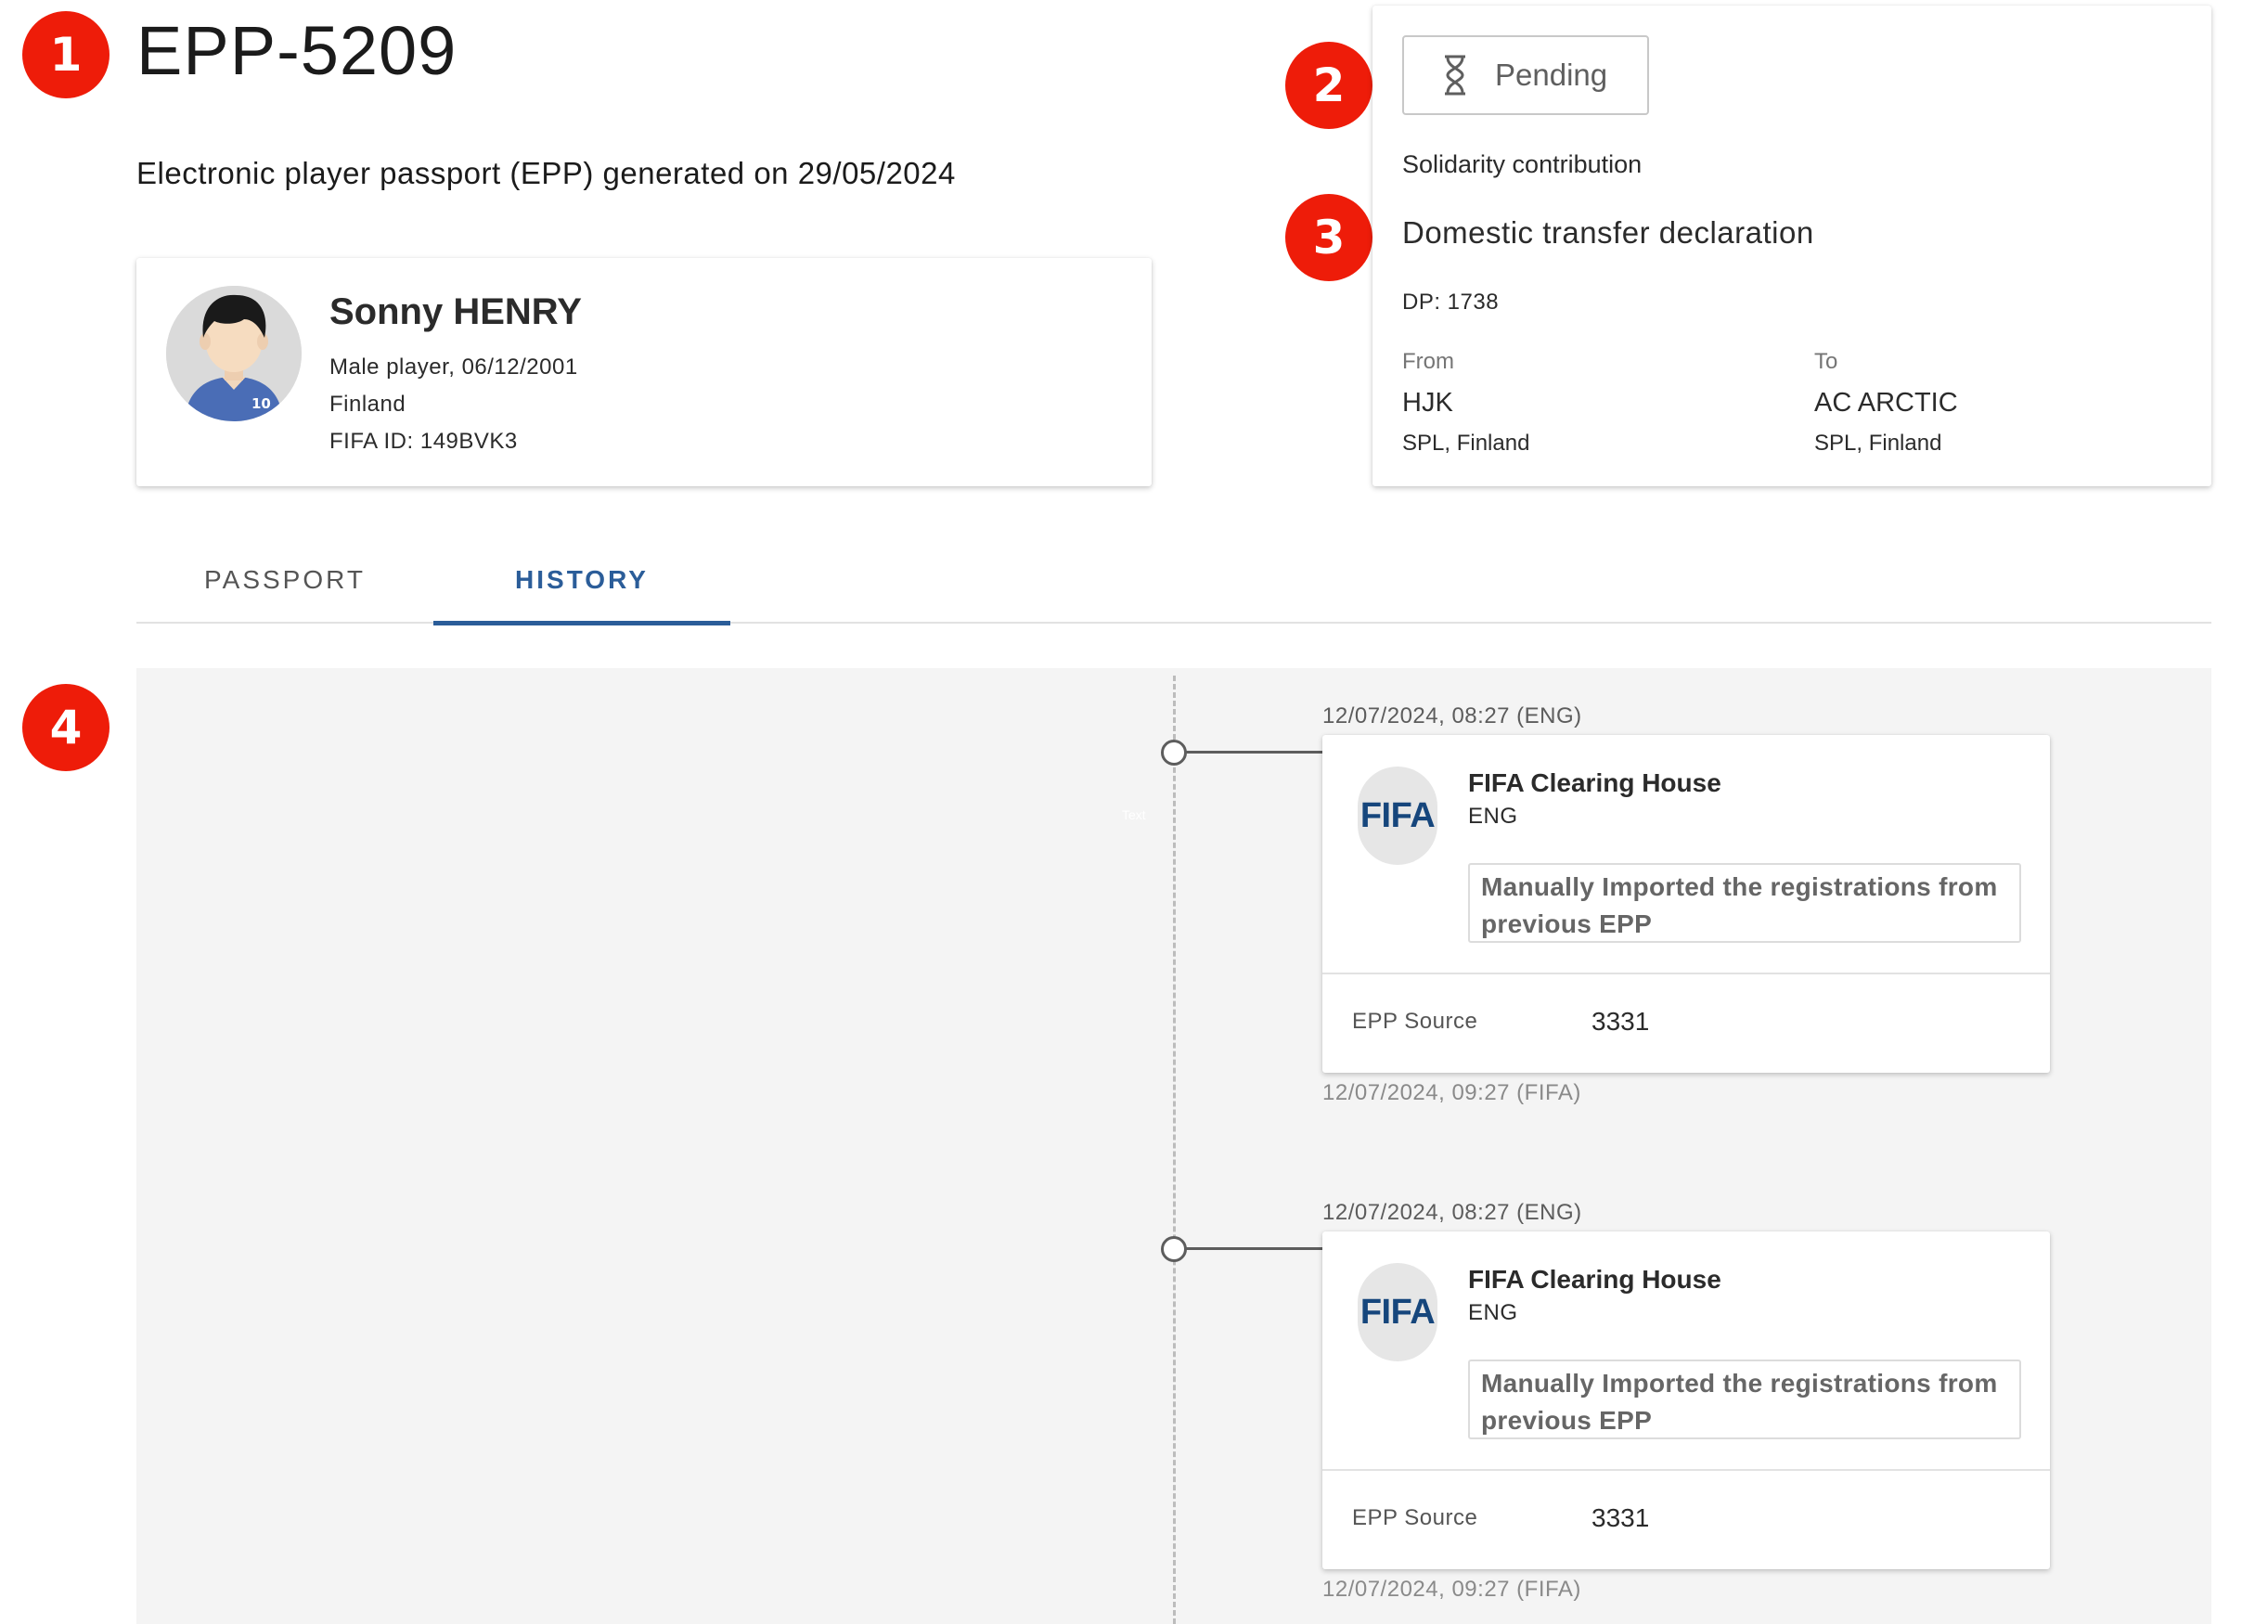  Describe the element at coordinates (1551, 75) in the screenshot. I see `status-label: Pending` at that location.